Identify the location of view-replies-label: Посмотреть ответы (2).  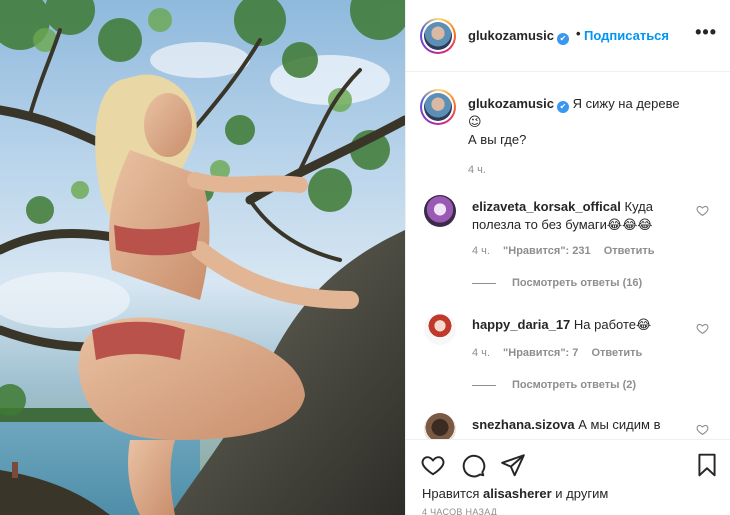
(574, 385).